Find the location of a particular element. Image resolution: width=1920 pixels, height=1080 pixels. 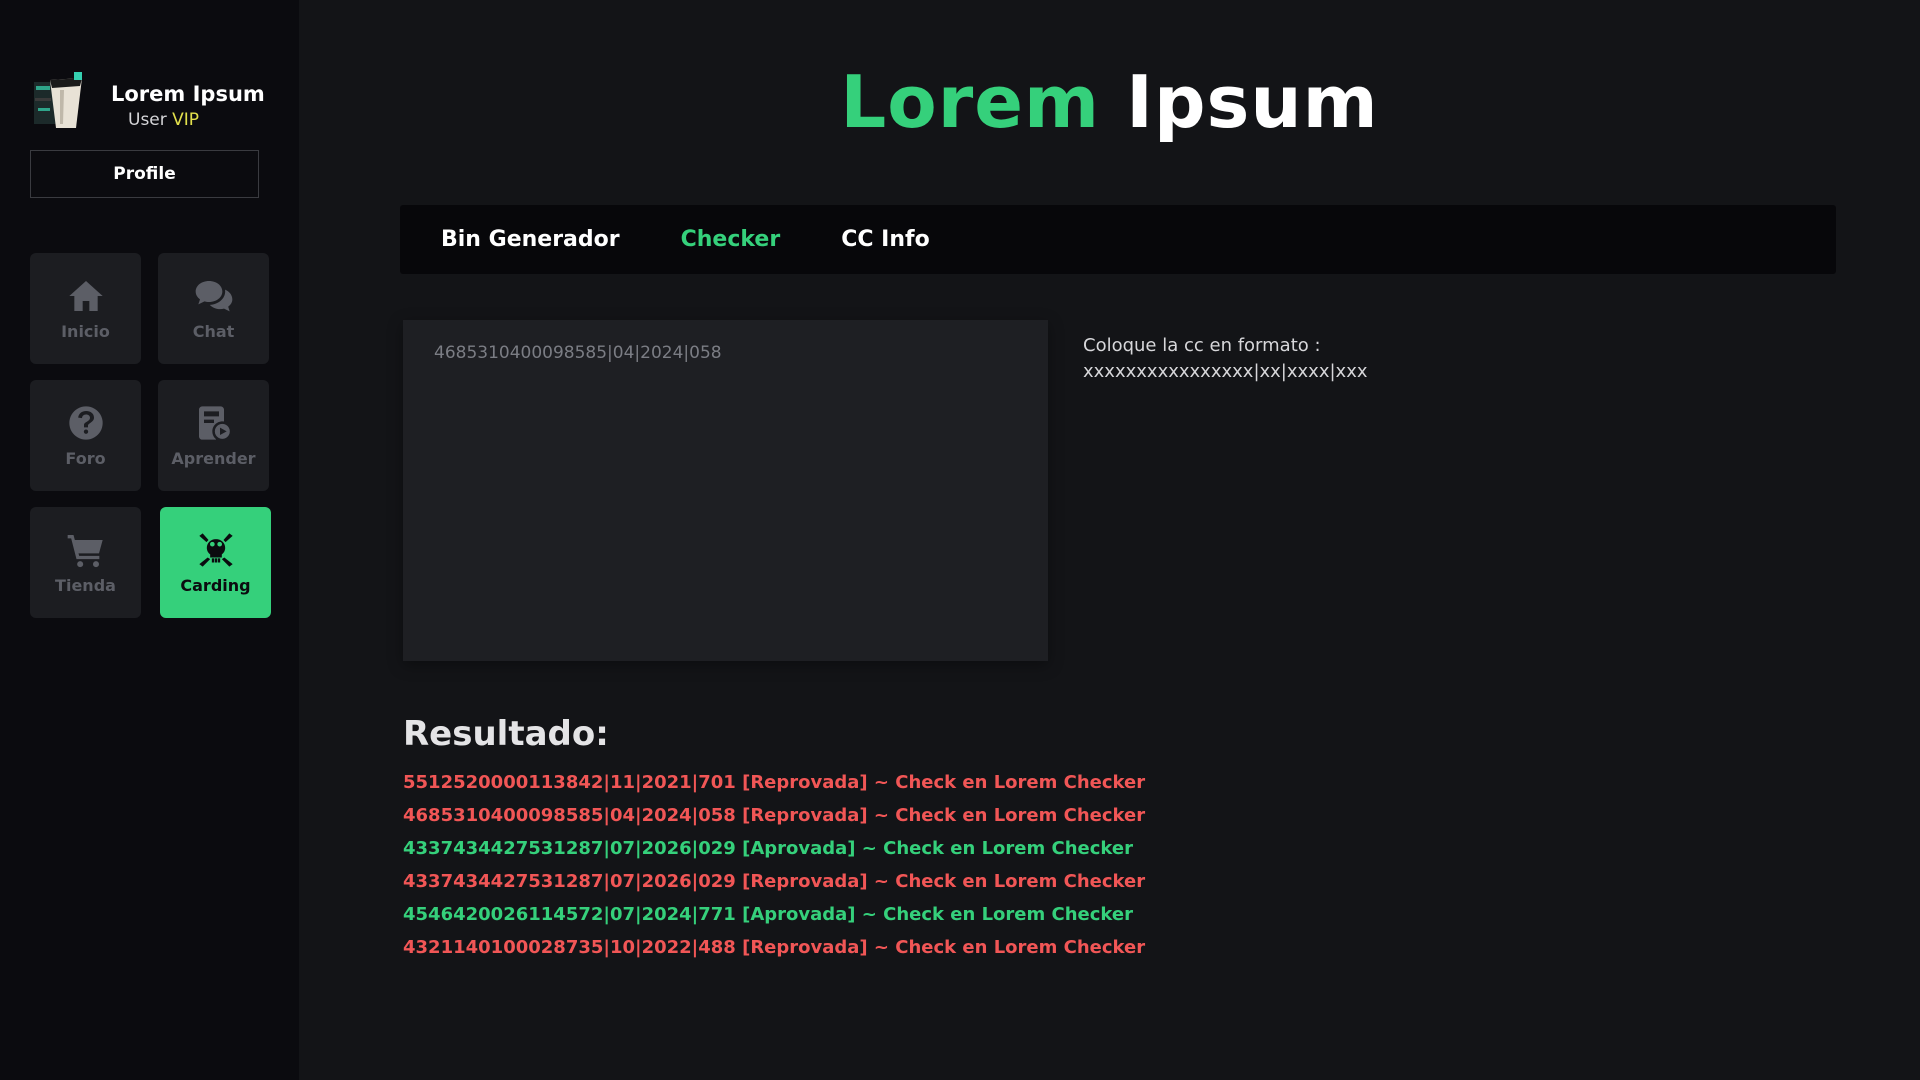

tab-cc-info: CC Info is located at coordinates (885, 239).